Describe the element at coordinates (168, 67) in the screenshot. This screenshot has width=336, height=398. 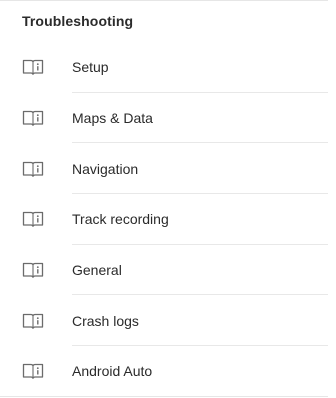
I see `list-item-setup: Setup` at that location.